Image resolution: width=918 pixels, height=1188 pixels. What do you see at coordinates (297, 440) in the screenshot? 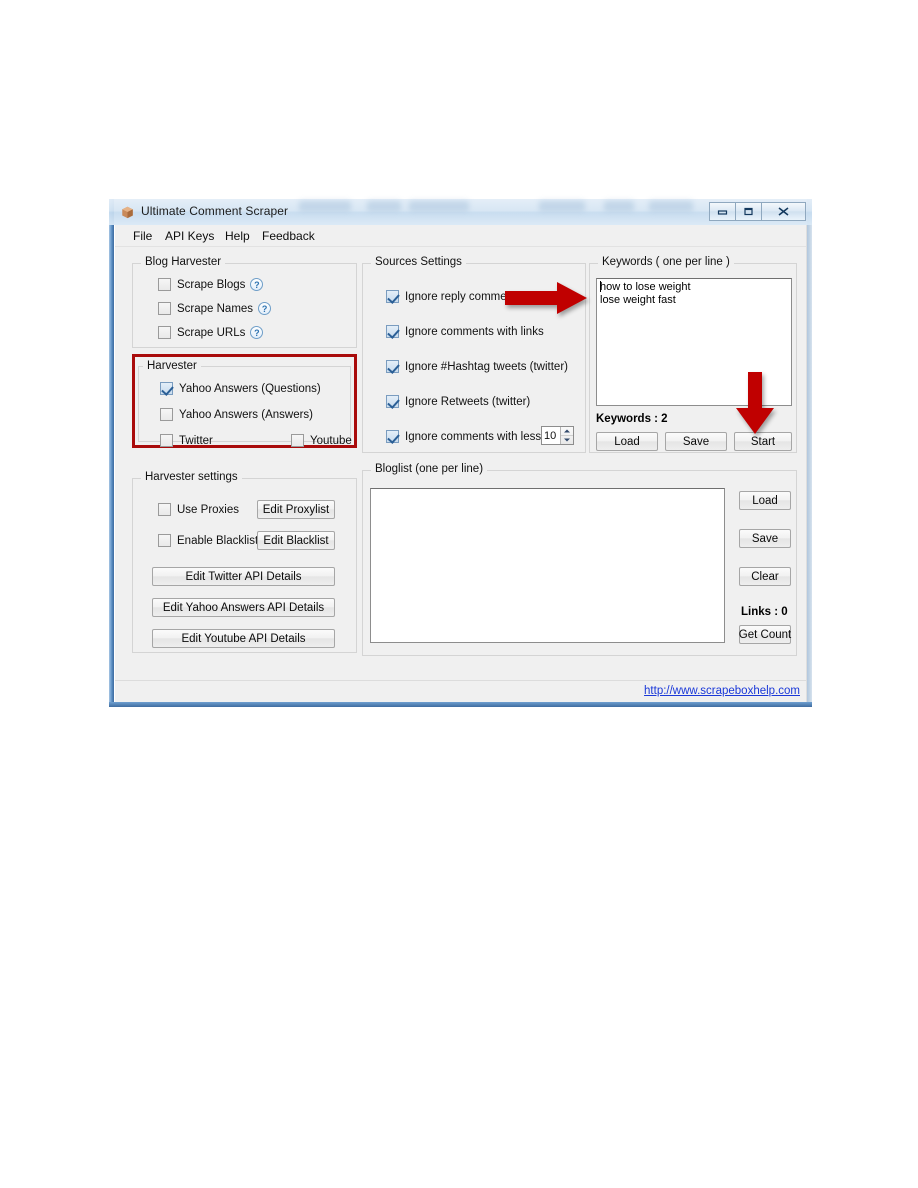
I see `youtube-checkbox` at bounding box center [297, 440].